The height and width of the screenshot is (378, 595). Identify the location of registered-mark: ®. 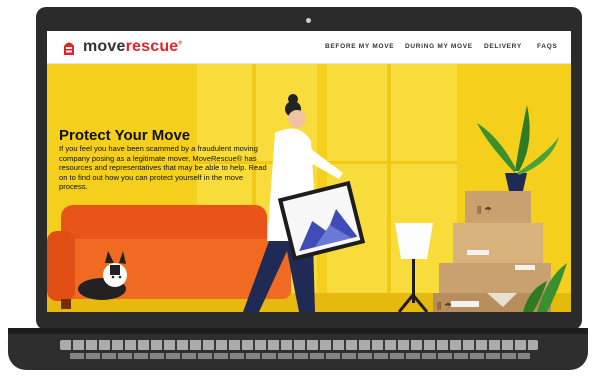
(180, 43).